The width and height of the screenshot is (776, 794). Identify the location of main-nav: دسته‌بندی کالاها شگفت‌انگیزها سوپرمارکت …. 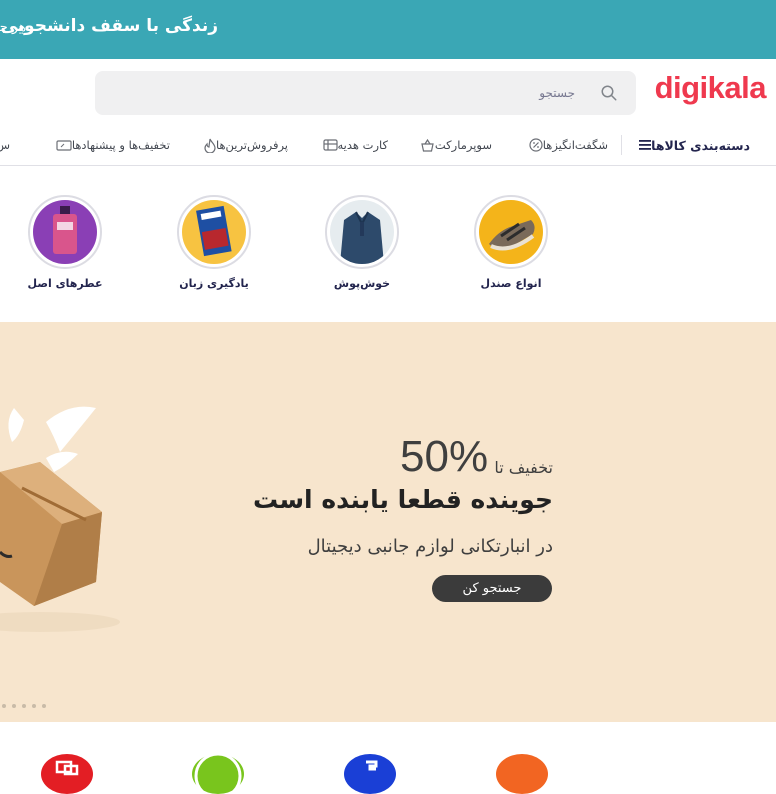
(388, 143).